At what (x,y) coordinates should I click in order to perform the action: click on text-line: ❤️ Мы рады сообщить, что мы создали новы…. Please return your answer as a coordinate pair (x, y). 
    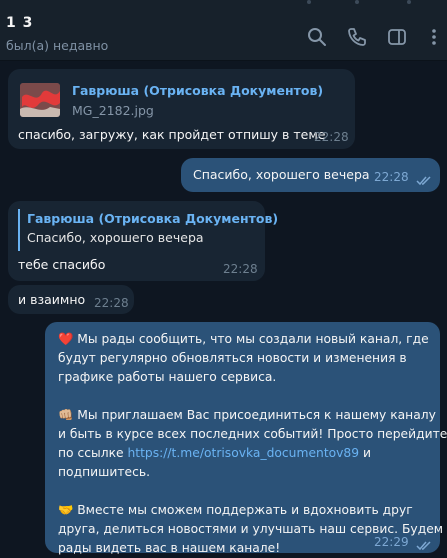
    Looking at the image, I should click on (243, 339).